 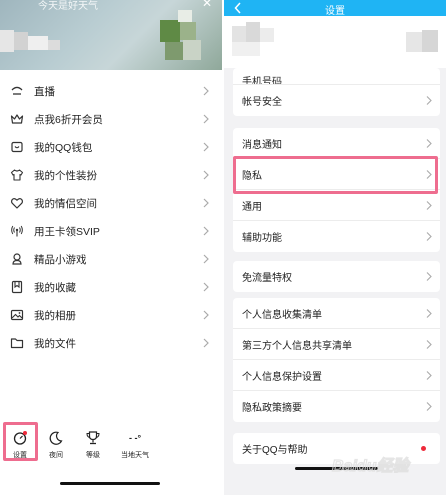 I want to click on menu-item-label: 我的情侣空间, so click(x=65, y=203).